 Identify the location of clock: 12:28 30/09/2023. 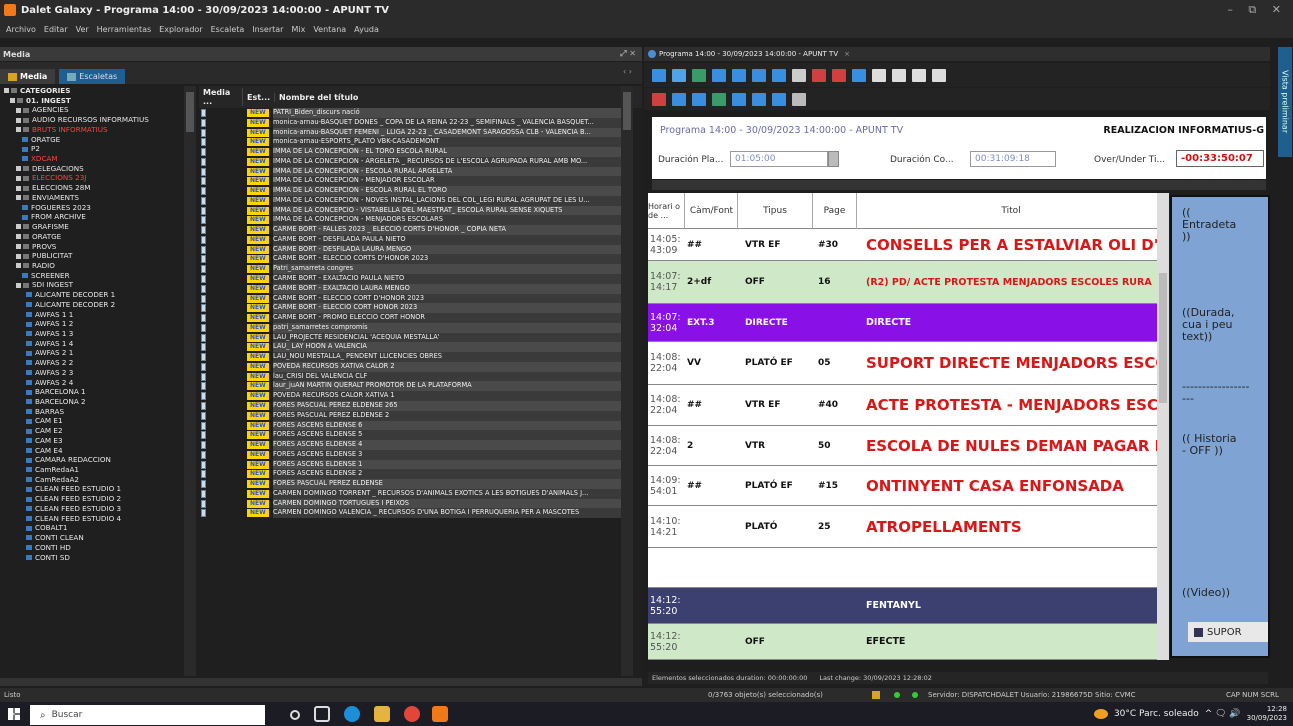
(1267, 714).